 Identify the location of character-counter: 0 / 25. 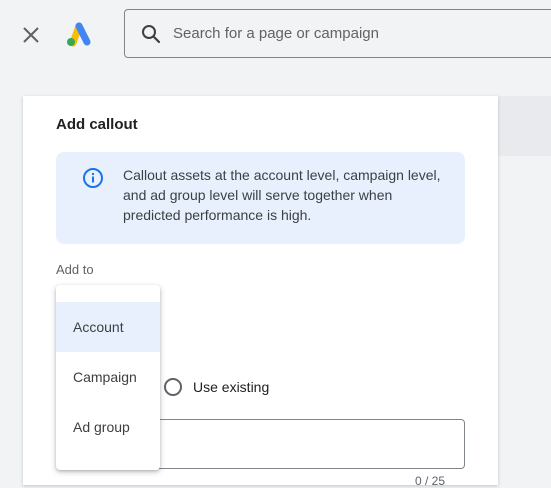
(430, 481).